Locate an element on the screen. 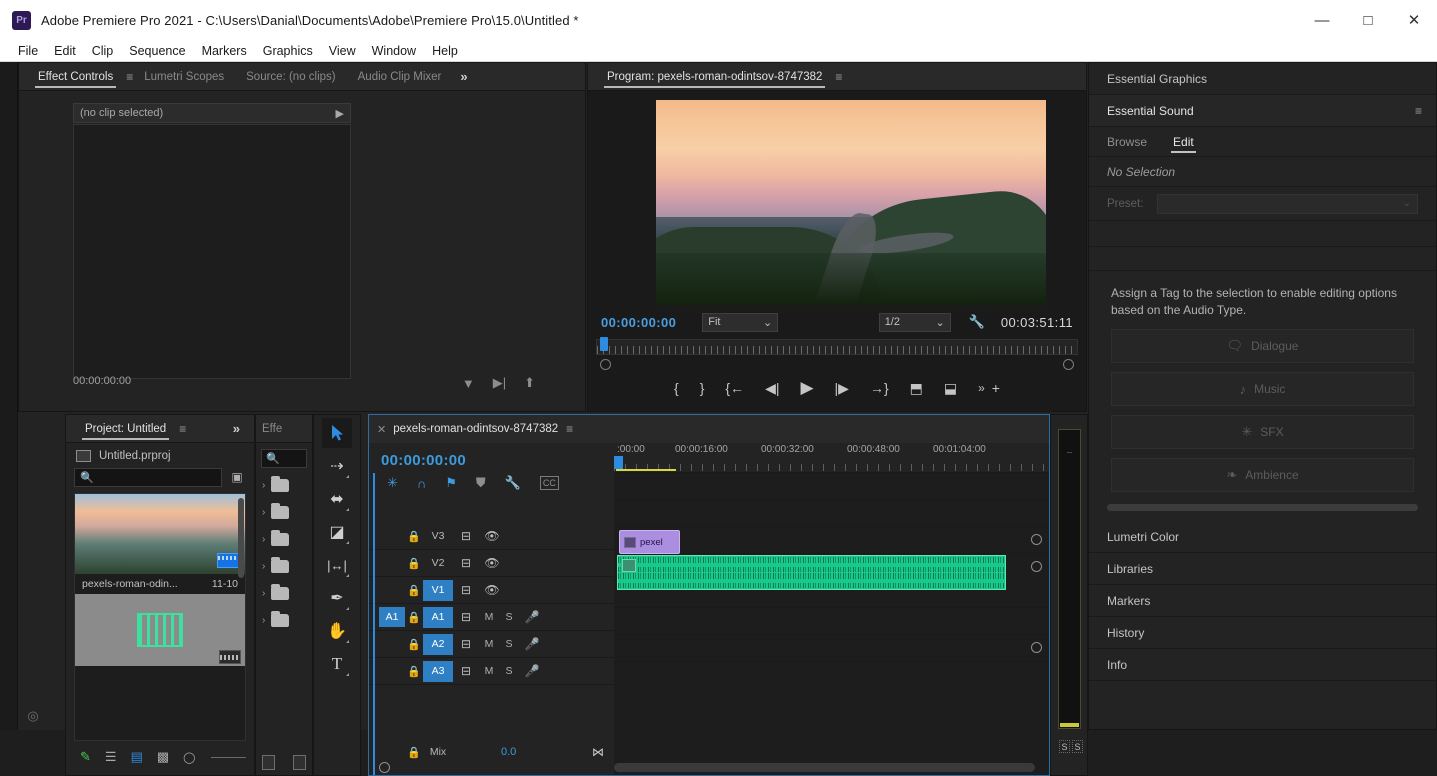  program-monitor-menu-icon: ≡ is located at coordinates (838, 77).